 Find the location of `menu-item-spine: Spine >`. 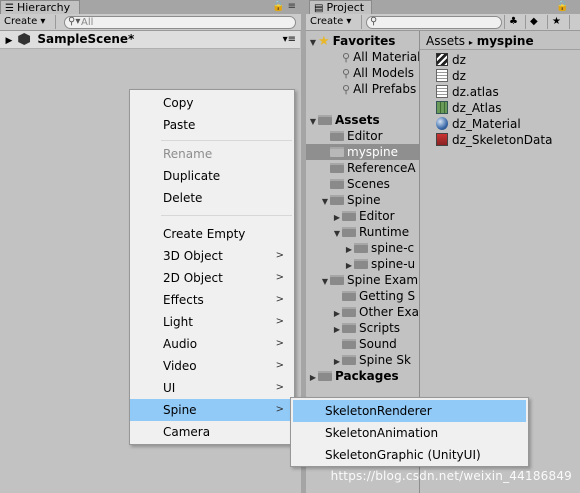

menu-item-spine: Spine > is located at coordinates (212, 410).